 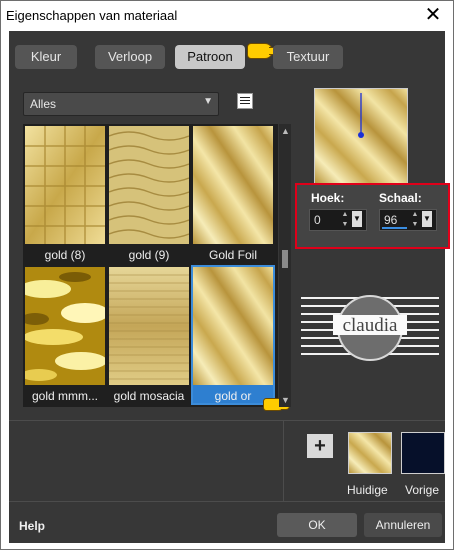 What do you see at coordinates (320, 446) in the screenshot?
I see `add-swatch-button: +` at bounding box center [320, 446].